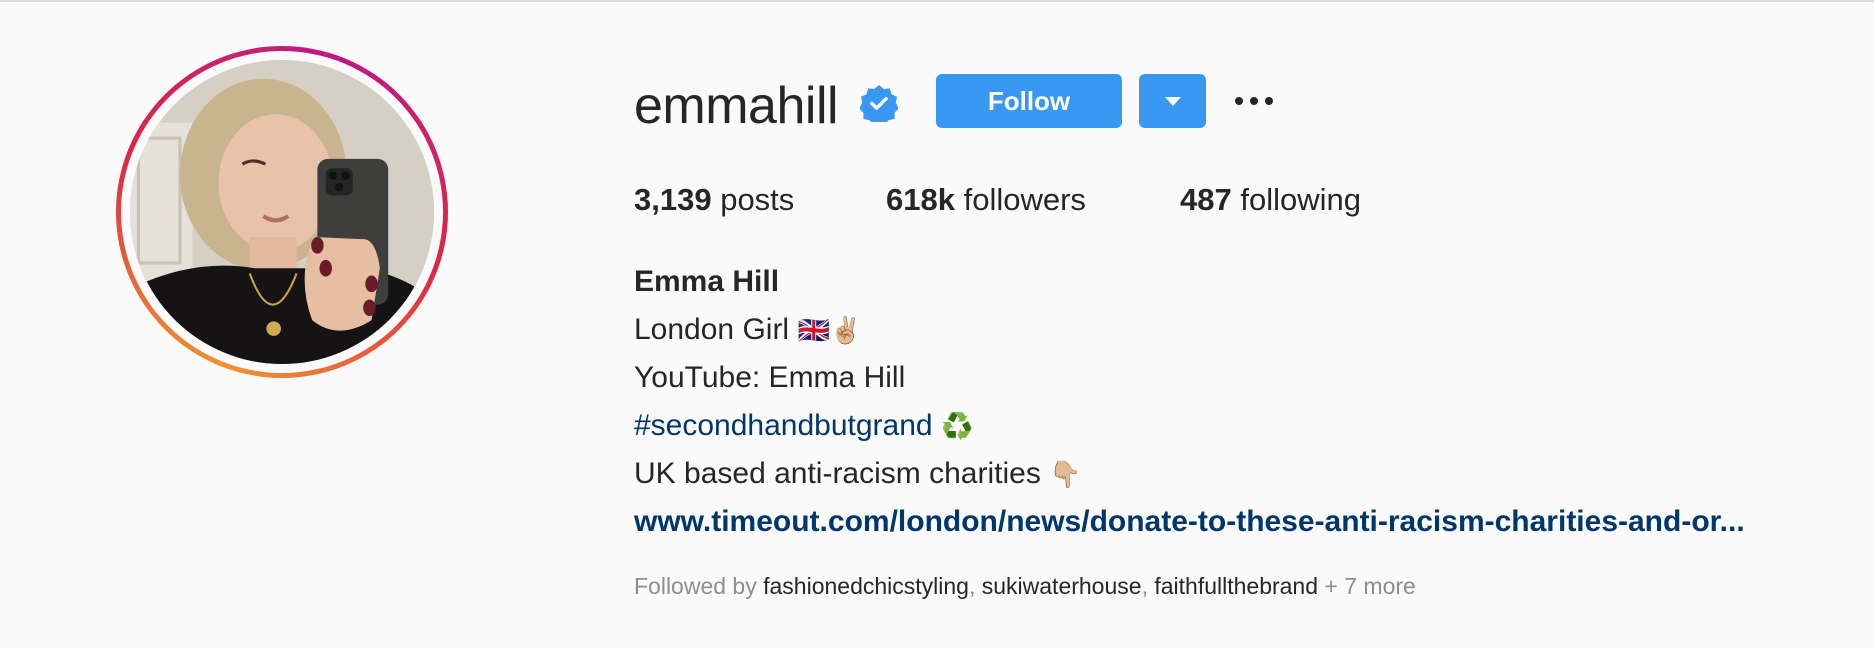 The width and height of the screenshot is (1874, 648). I want to click on followers-label: followers, so click(1024, 199).